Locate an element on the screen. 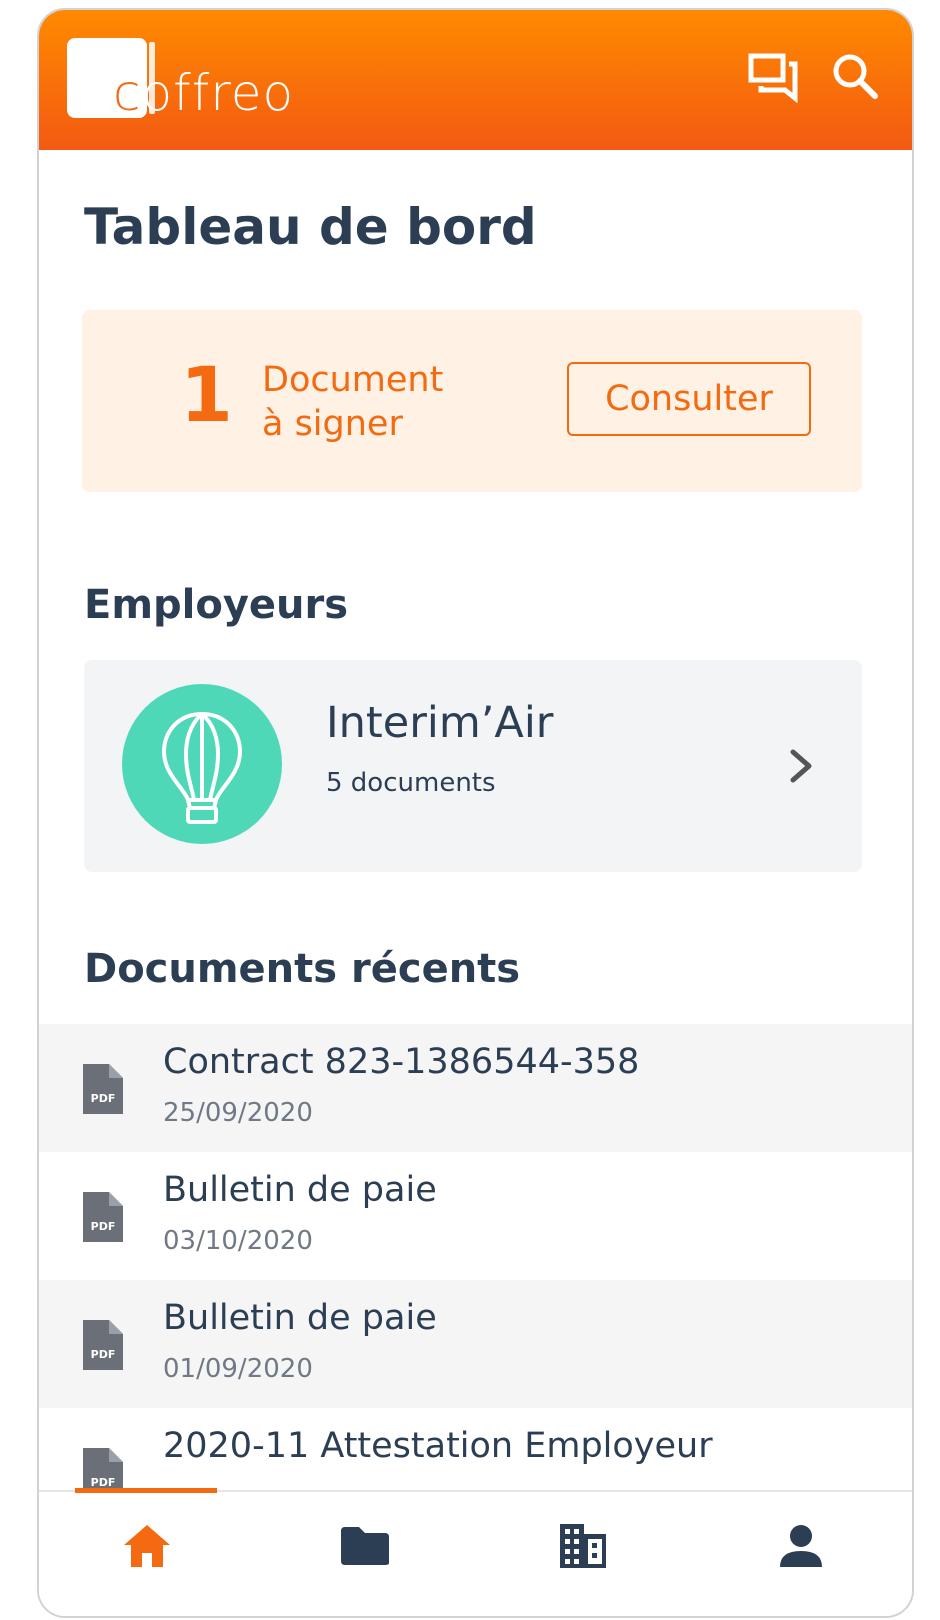 Image resolution: width=940 pixels, height=1620 pixels. folder-icon is located at coordinates (365, 1546).